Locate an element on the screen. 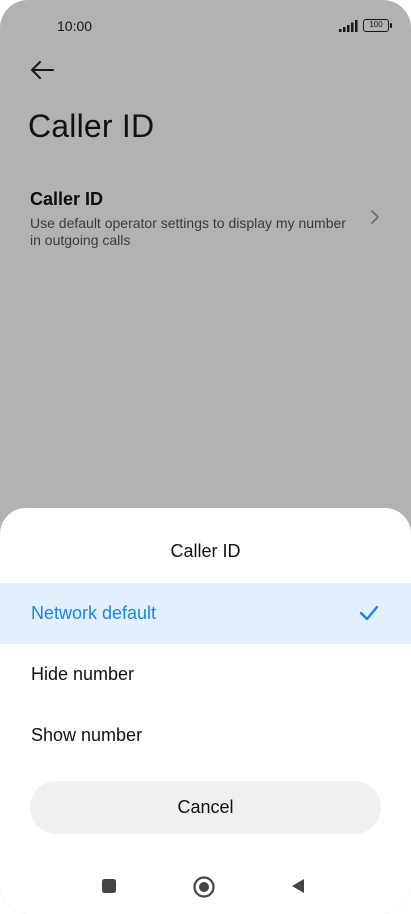  sheet-title: Caller ID is located at coordinates (205, 551).